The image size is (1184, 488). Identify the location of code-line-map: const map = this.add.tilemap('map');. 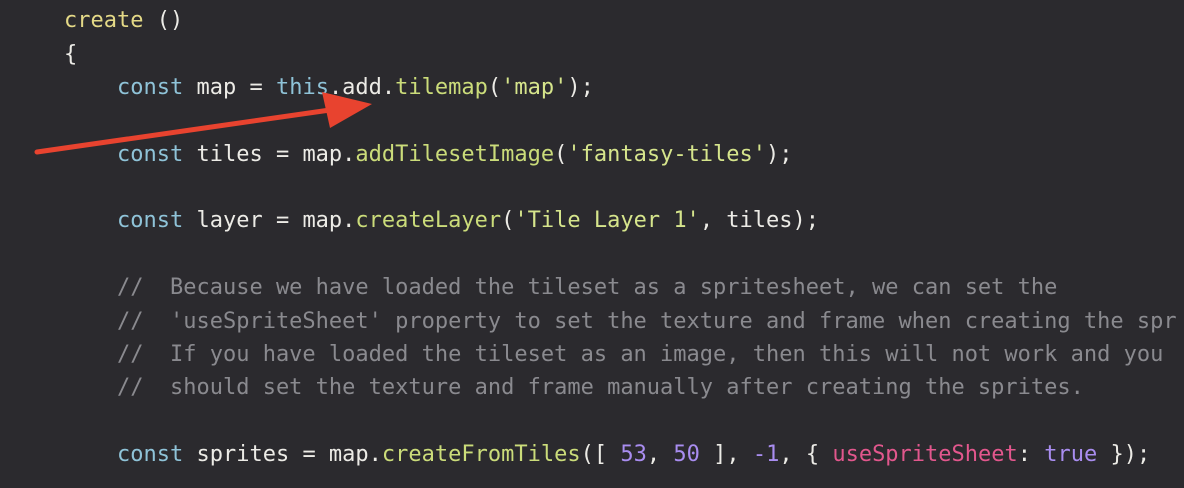
(355, 88).